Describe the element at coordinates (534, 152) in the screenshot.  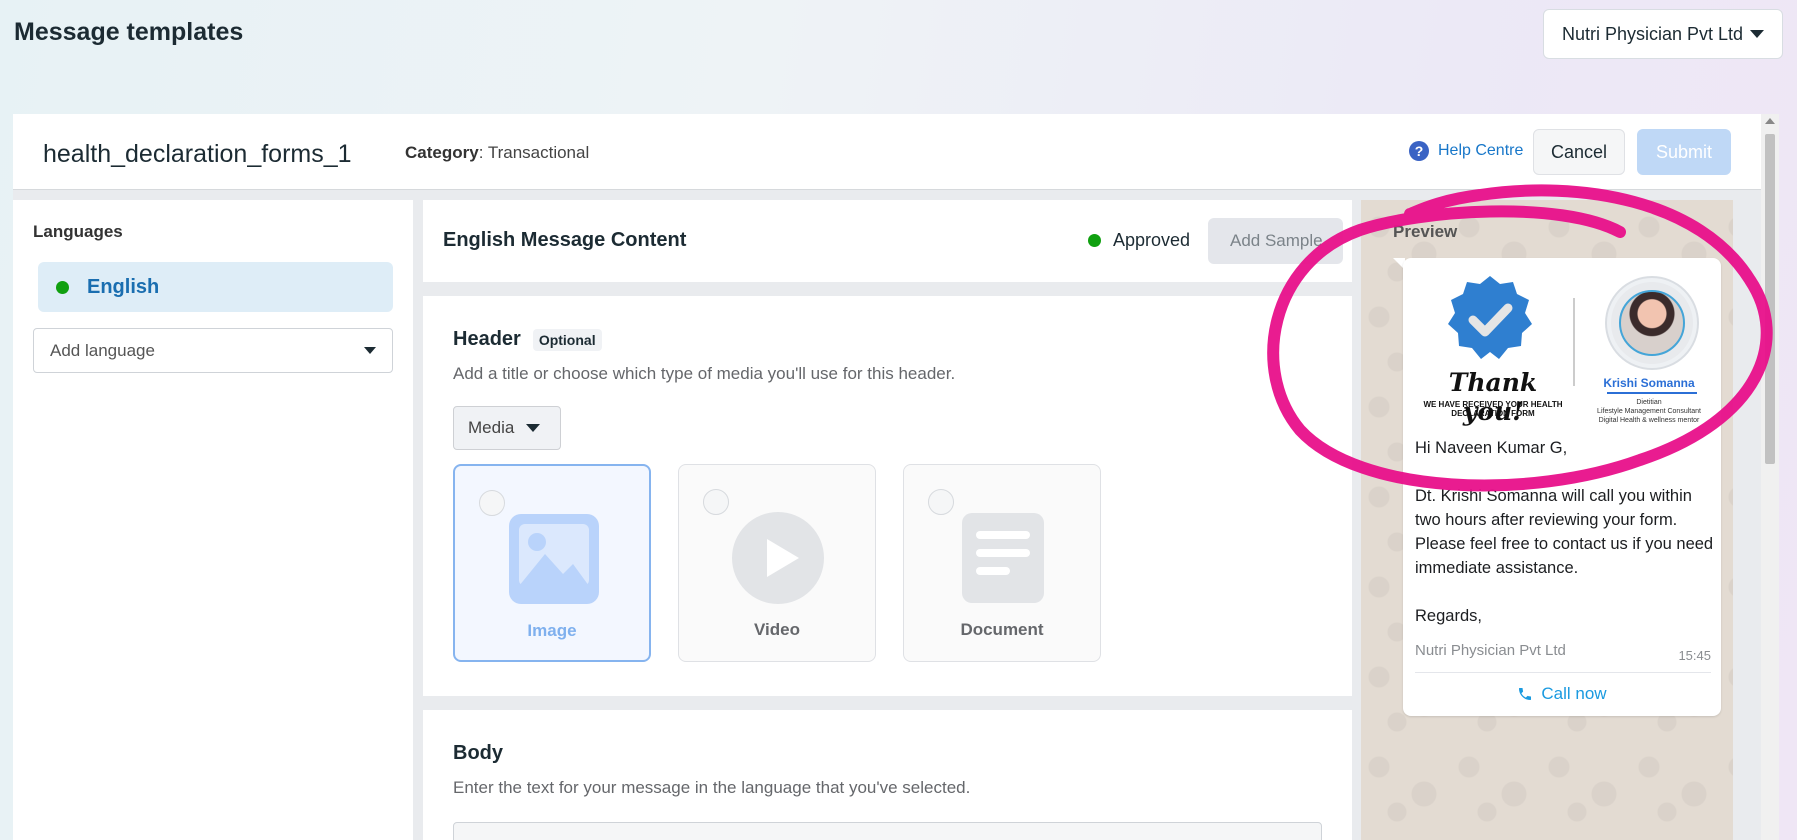
I see `category-value: : Transactional` at that location.